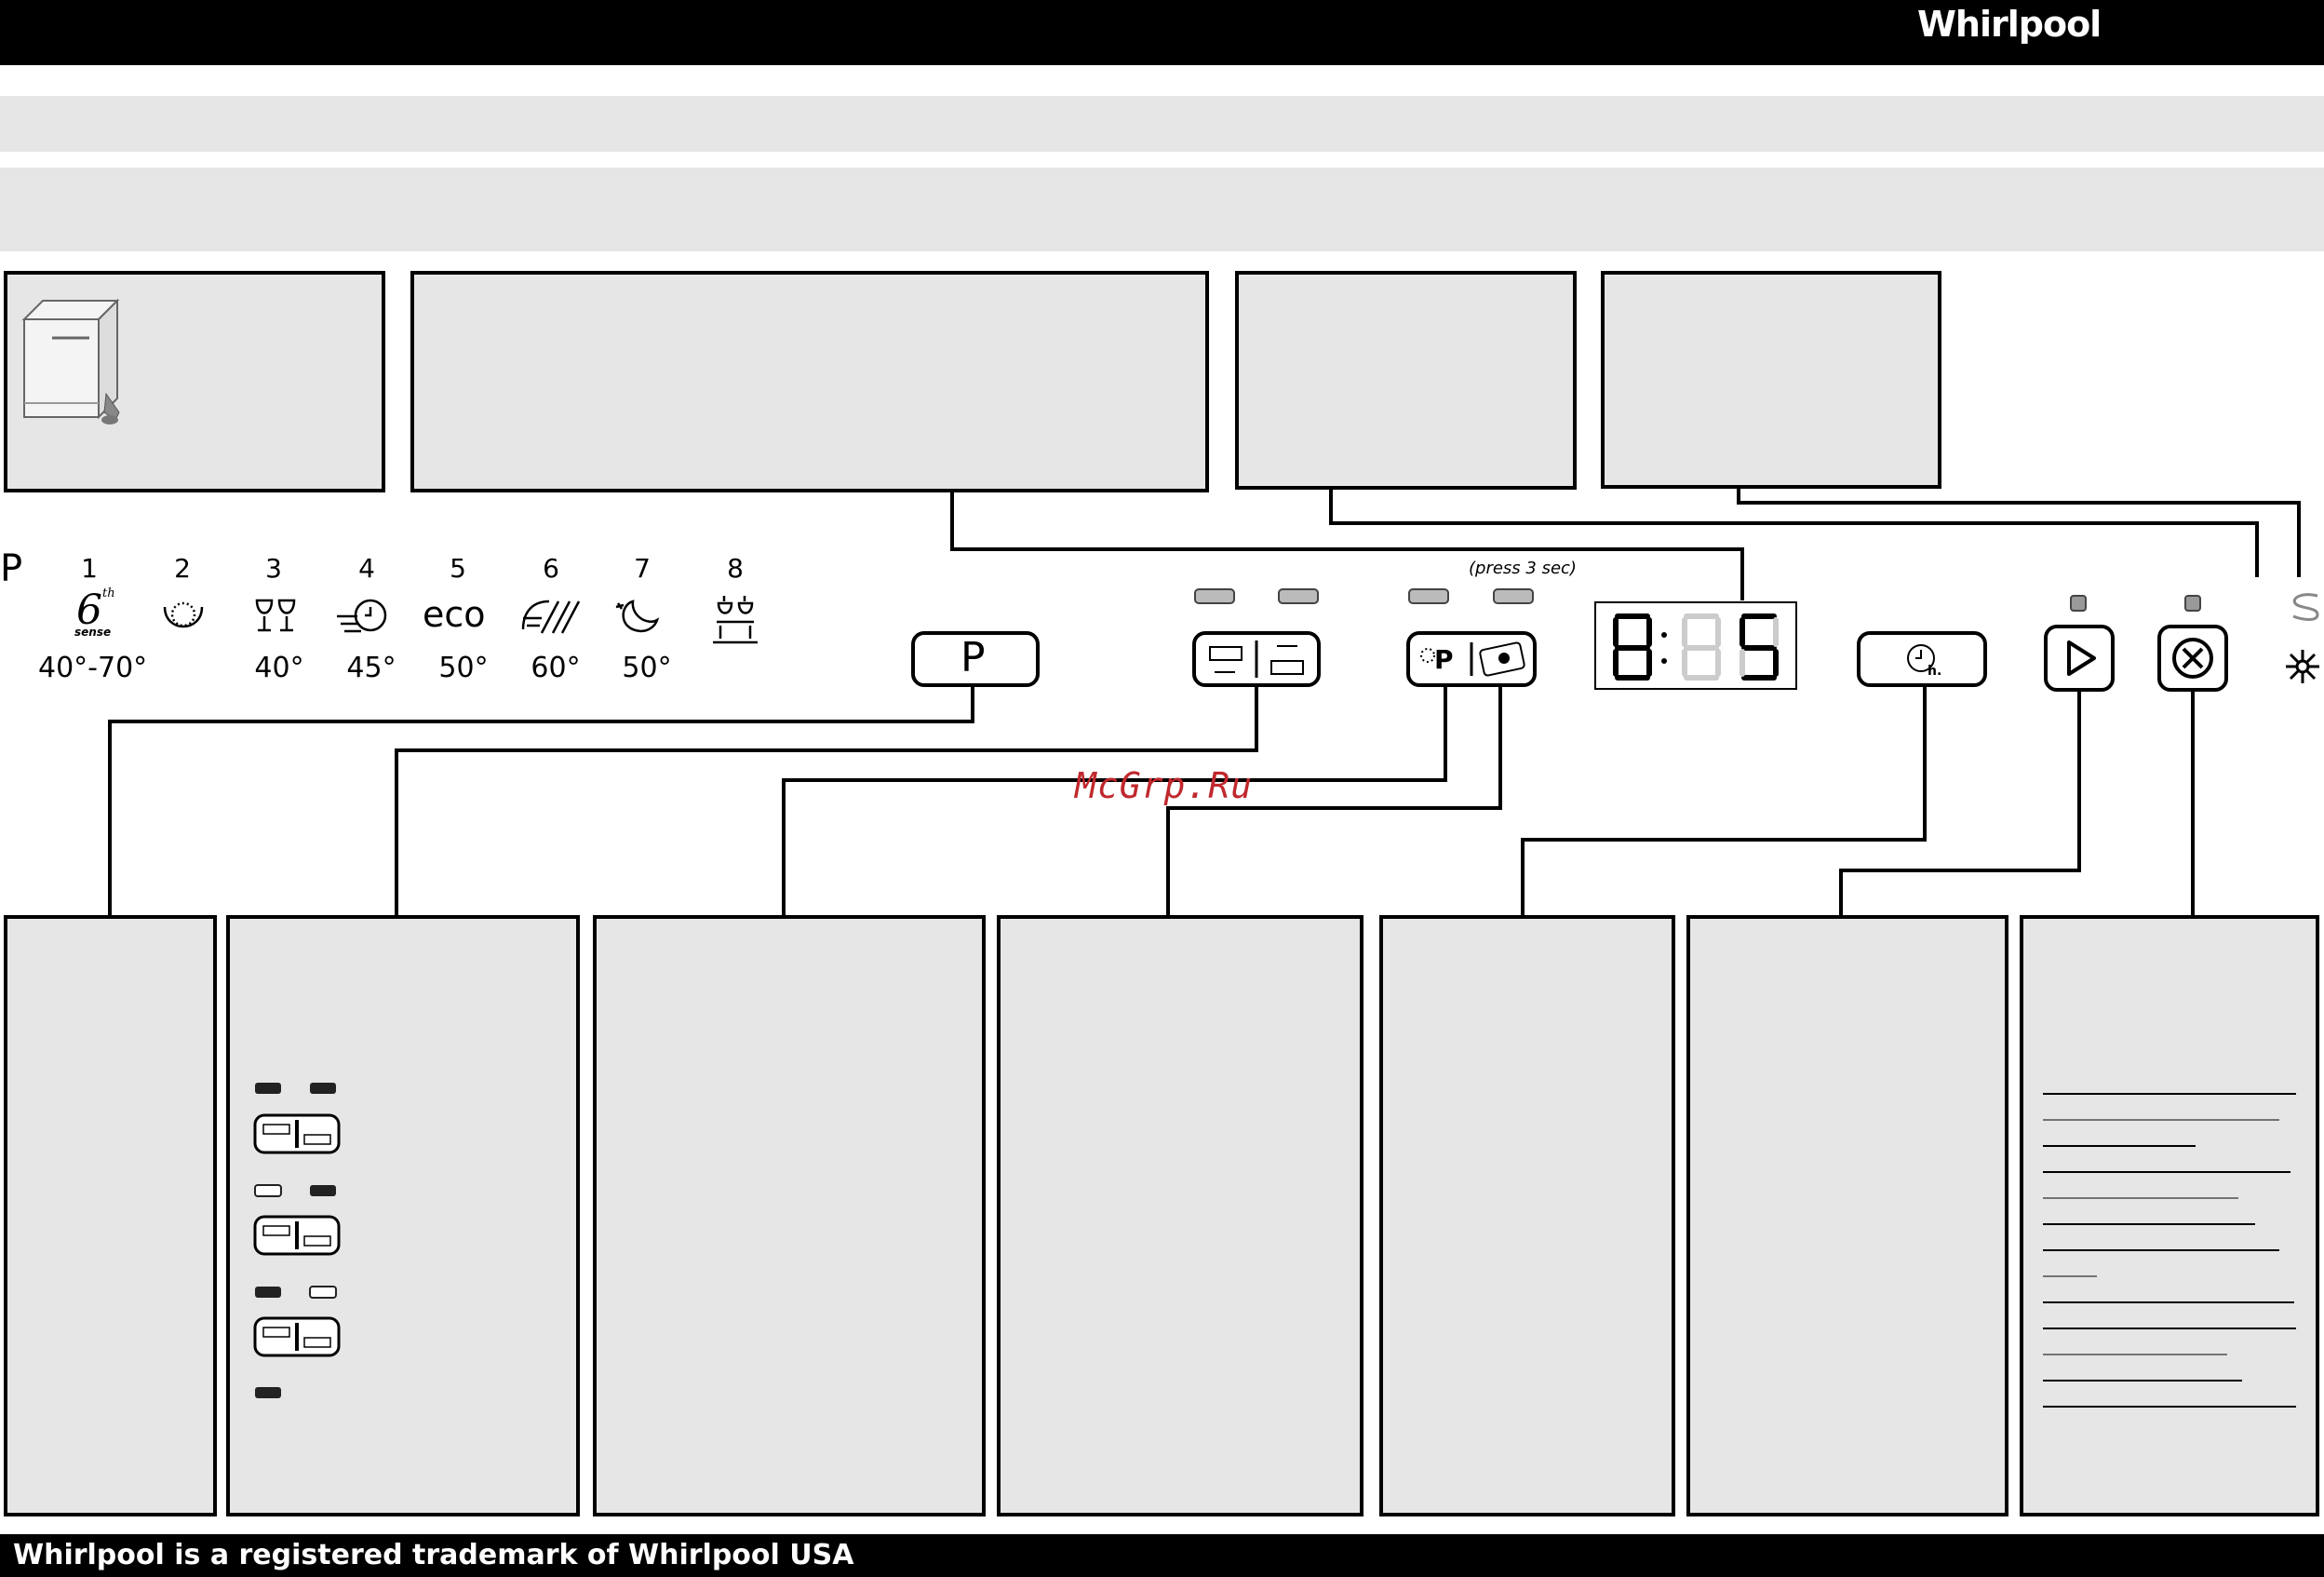 The width and height of the screenshot is (2324, 1577). What do you see at coordinates (1298, 596) in the screenshot?
I see `half-load-led-right` at bounding box center [1298, 596].